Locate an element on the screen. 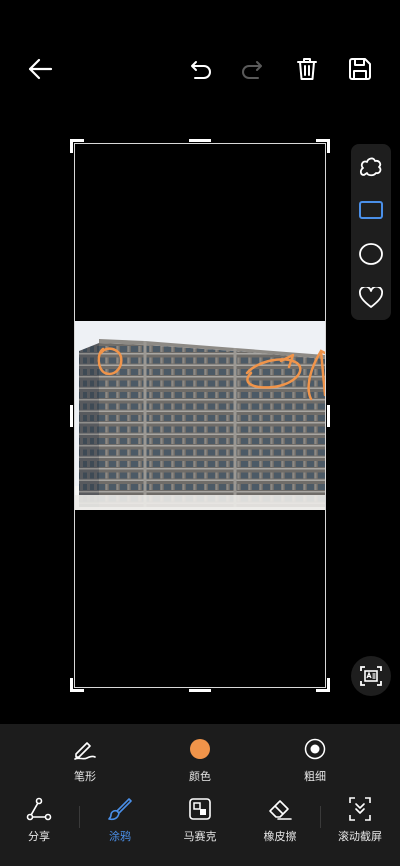 The height and width of the screenshot is (866, 400). delete-button is located at coordinates (307, 69).